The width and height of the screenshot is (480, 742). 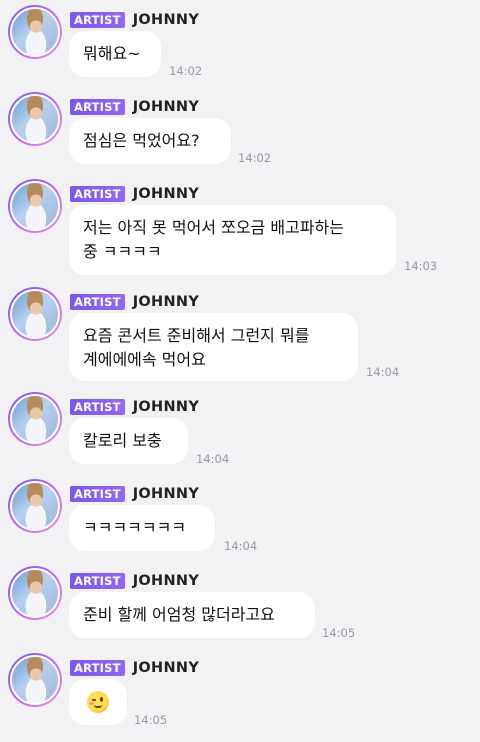 What do you see at coordinates (150, 141) in the screenshot?
I see `message-bubble: 점심은 먹었어요?` at bounding box center [150, 141].